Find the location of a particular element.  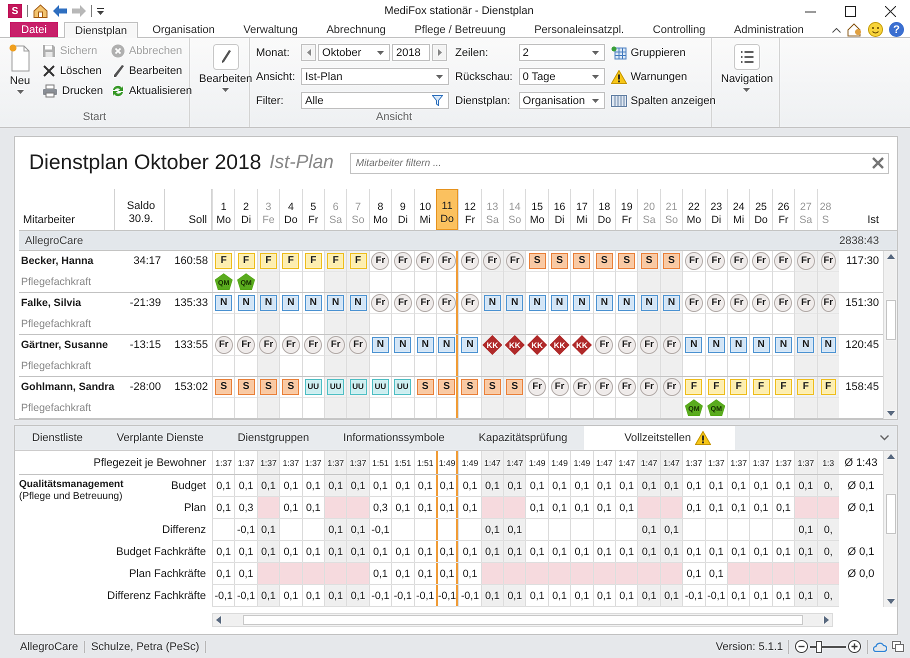

day-header: 15 Mo is located at coordinates (536, 209).